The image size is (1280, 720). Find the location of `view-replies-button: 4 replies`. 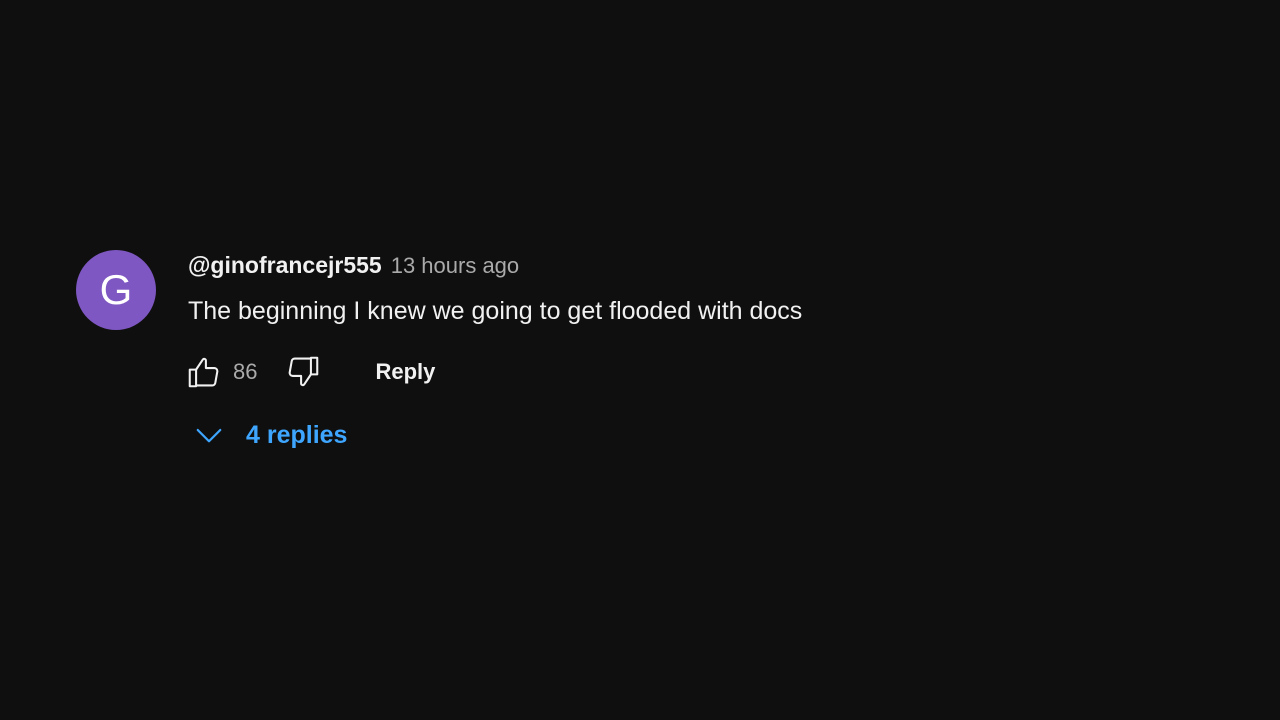

view-replies-button: 4 replies is located at coordinates (498, 435).